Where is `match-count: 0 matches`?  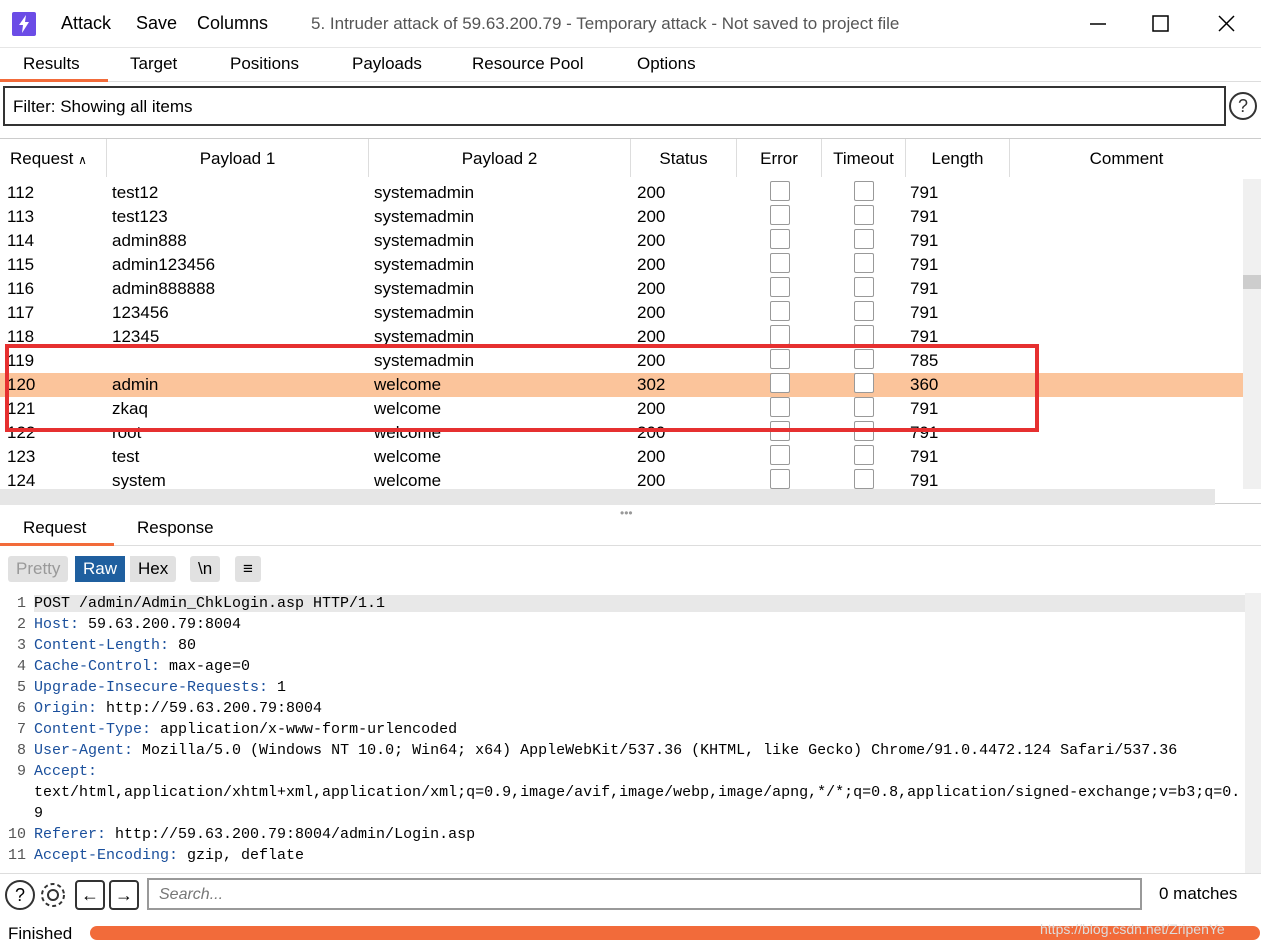
match-count: 0 matches is located at coordinates (1198, 893).